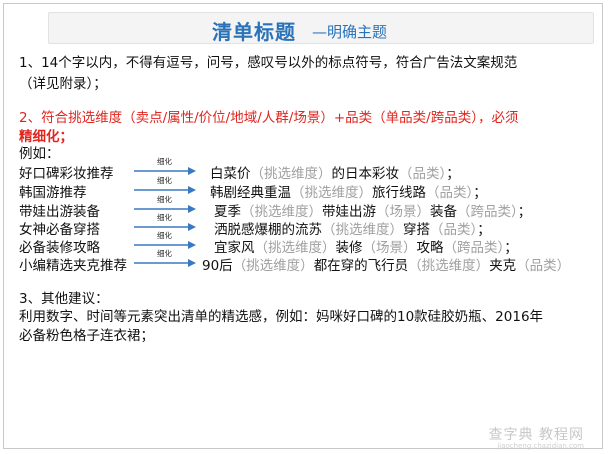  What do you see at coordinates (350, 32) in the screenshot?
I see `page-subtitle: —明确主题` at bounding box center [350, 32].